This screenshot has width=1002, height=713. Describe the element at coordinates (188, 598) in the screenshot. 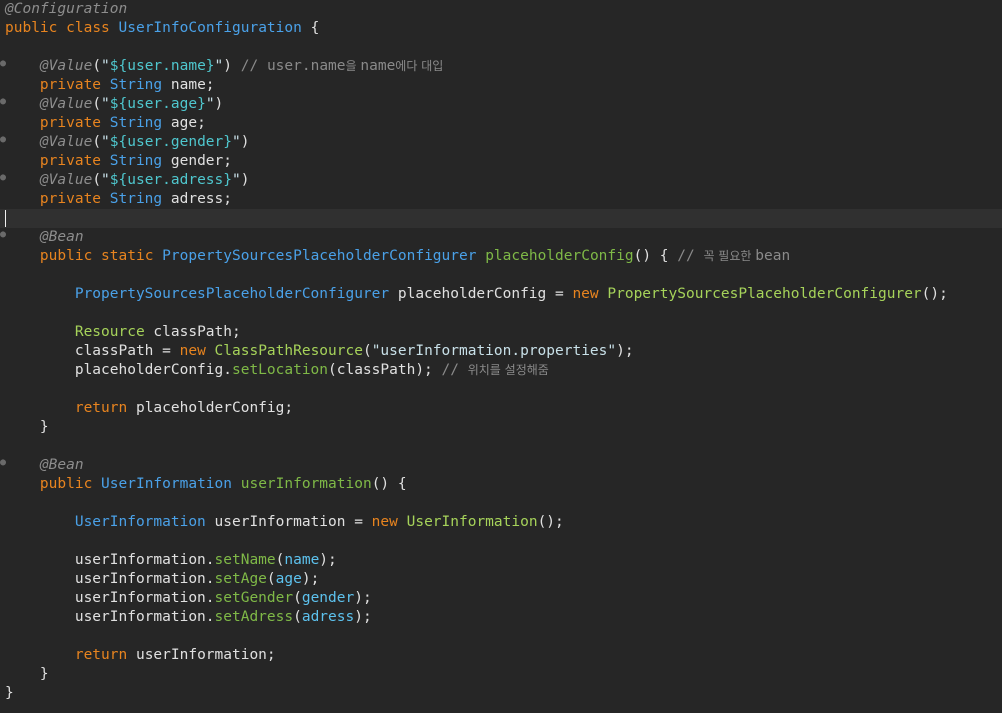

I see `code-text: userInformation.setGender(gender);` at that location.